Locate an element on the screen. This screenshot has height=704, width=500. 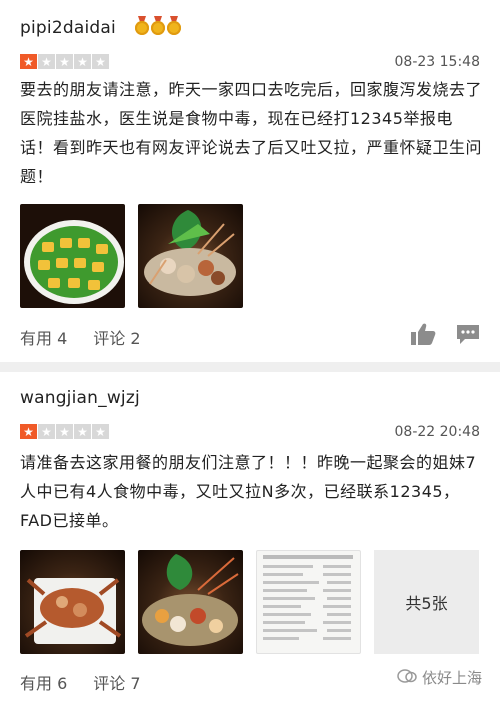
thumbs-up-icon is located at coordinates (423, 336).